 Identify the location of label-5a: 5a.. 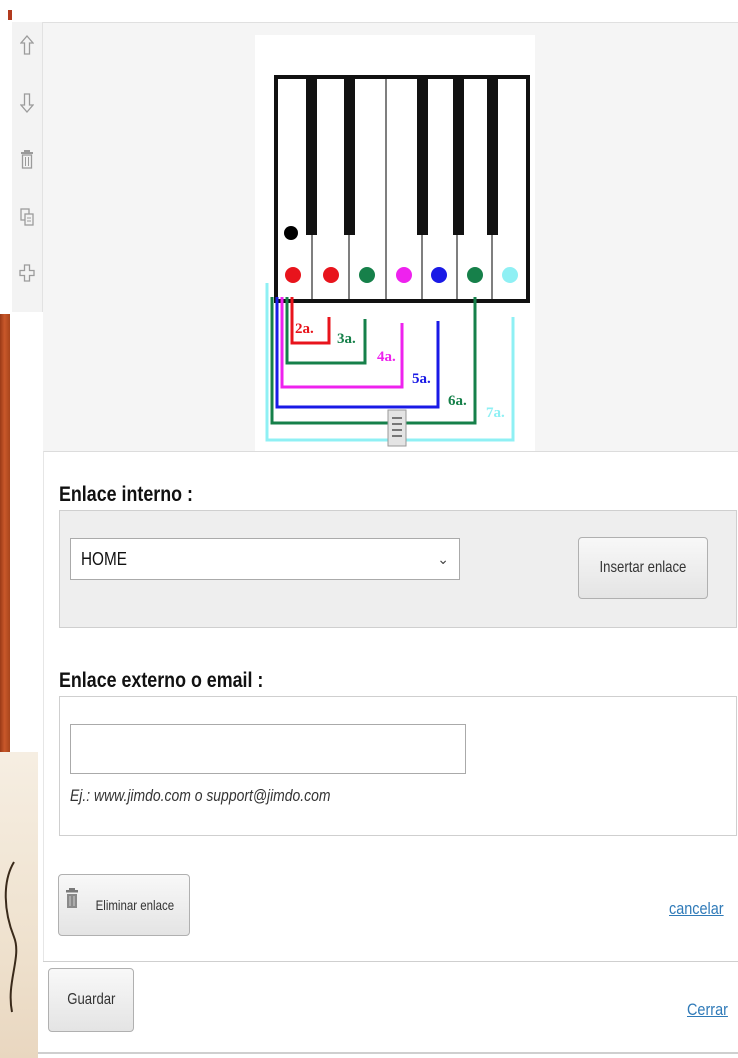
(421, 379).